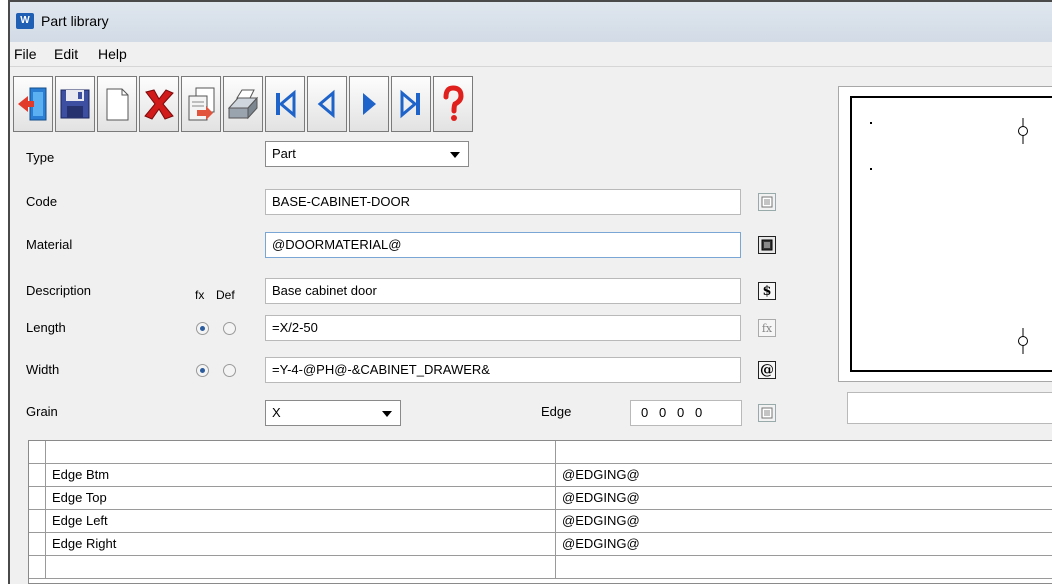 The height and width of the screenshot is (584, 1052). What do you see at coordinates (229, 328) in the screenshot?
I see `length-def-radio` at bounding box center [229, 328].